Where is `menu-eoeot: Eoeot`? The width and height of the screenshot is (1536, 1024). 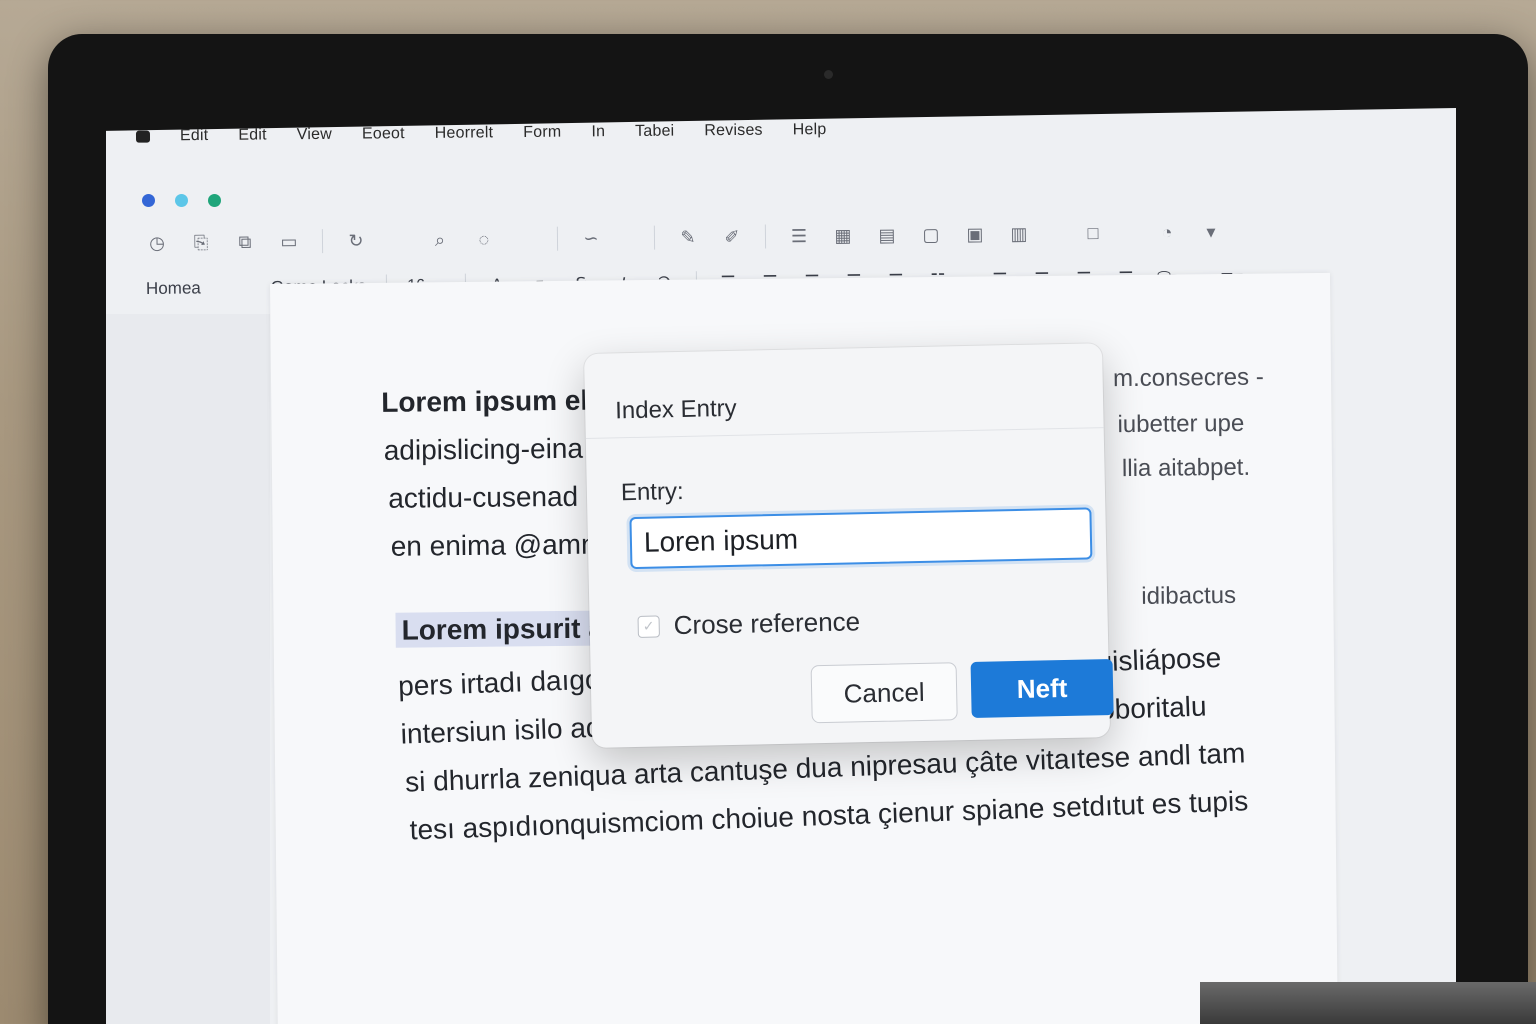 menu-eoeot: Eoeot is located at coordinates (383, 134).